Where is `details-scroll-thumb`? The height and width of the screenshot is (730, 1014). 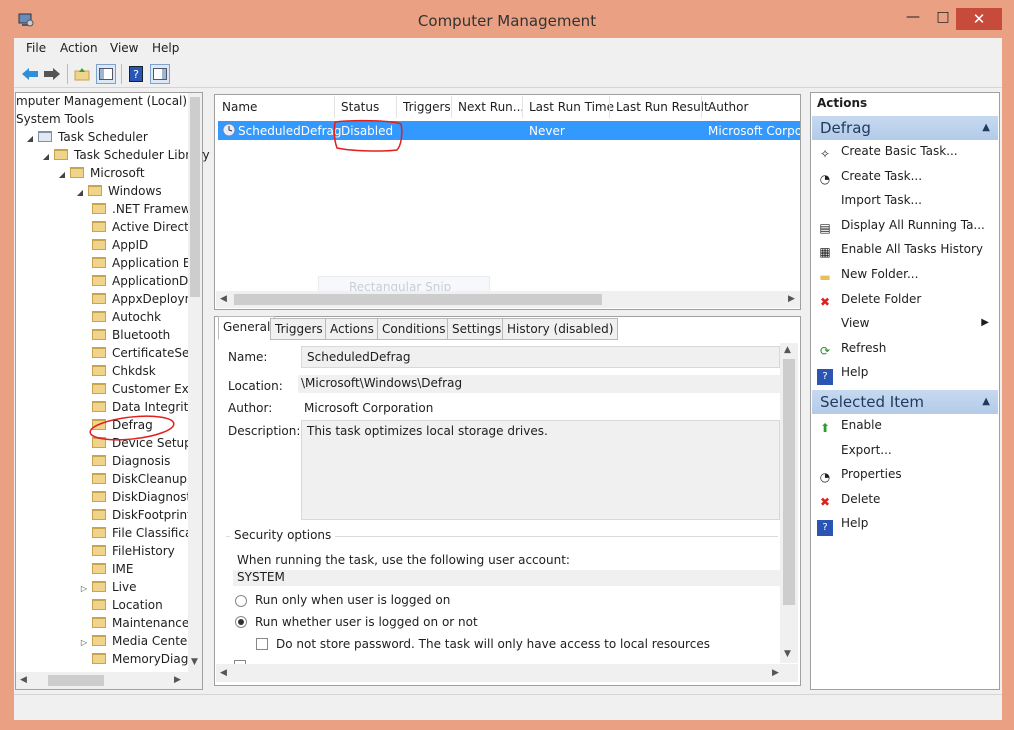
details-scroll-thumb is located at coordinates (789, 482).